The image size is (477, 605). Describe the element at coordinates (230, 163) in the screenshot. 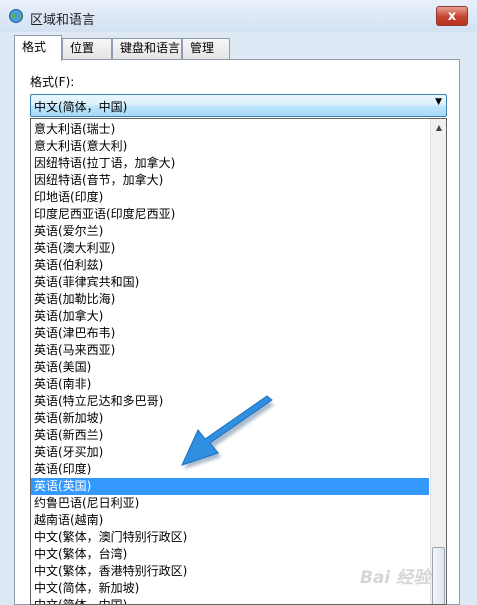

I see `list-item: 因纽特语(拉丁语，加拿大)` at that location.